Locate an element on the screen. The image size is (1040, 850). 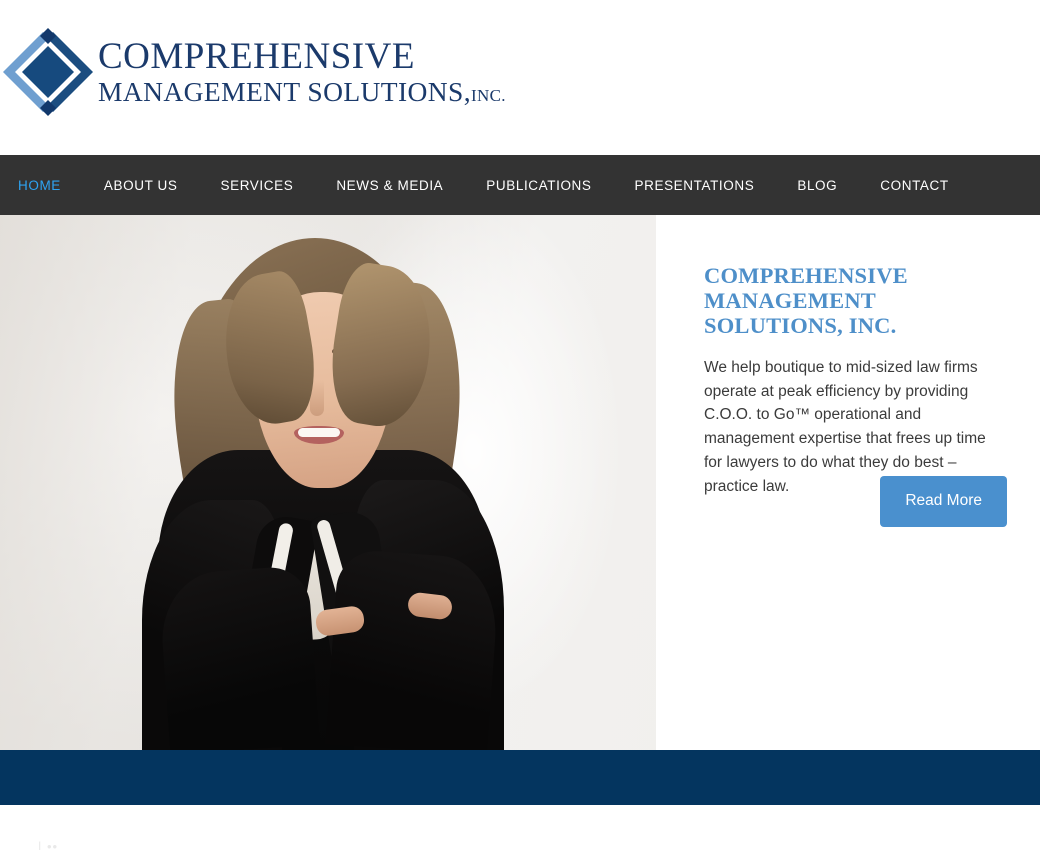
nav-item-blog: BLOG is located at coordinates (817, 185).